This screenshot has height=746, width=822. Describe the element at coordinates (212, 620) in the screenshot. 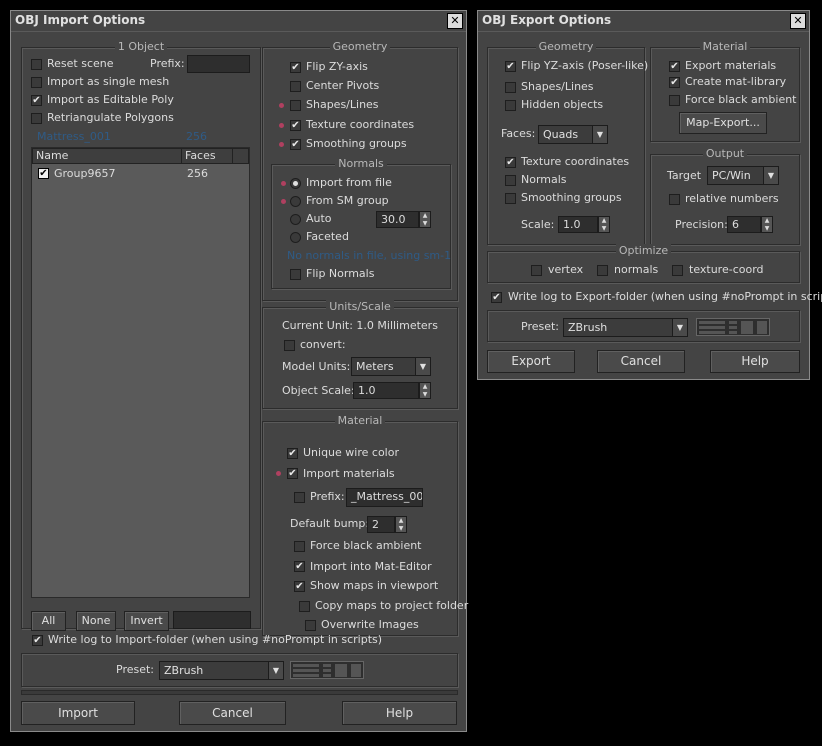

I see `object-filter-input` at that location.